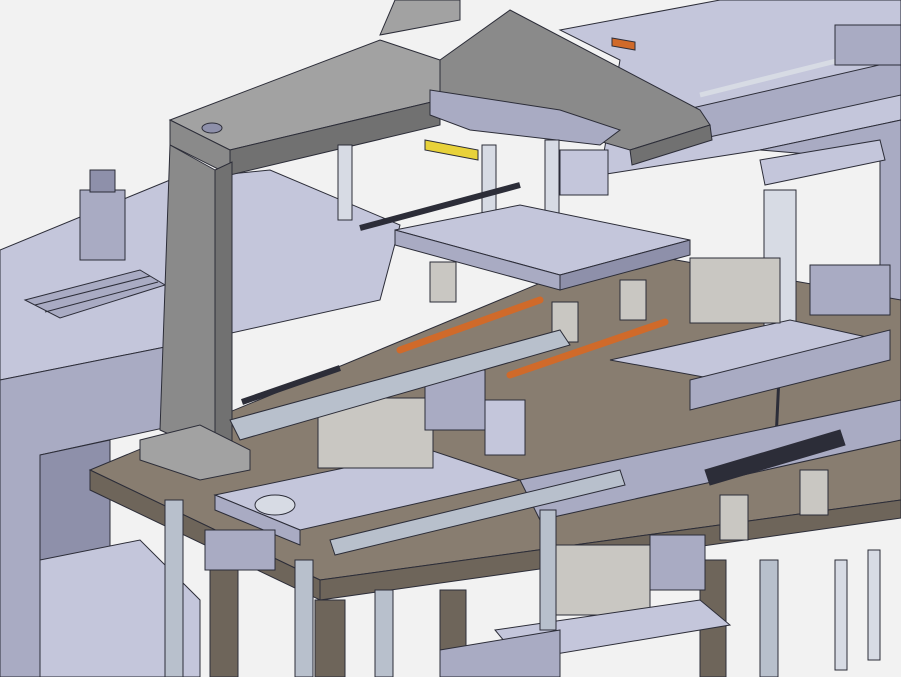 The height and width of the screenshot is (677, 901). I want to click on gantry-mount-hole, so click(212, 128).